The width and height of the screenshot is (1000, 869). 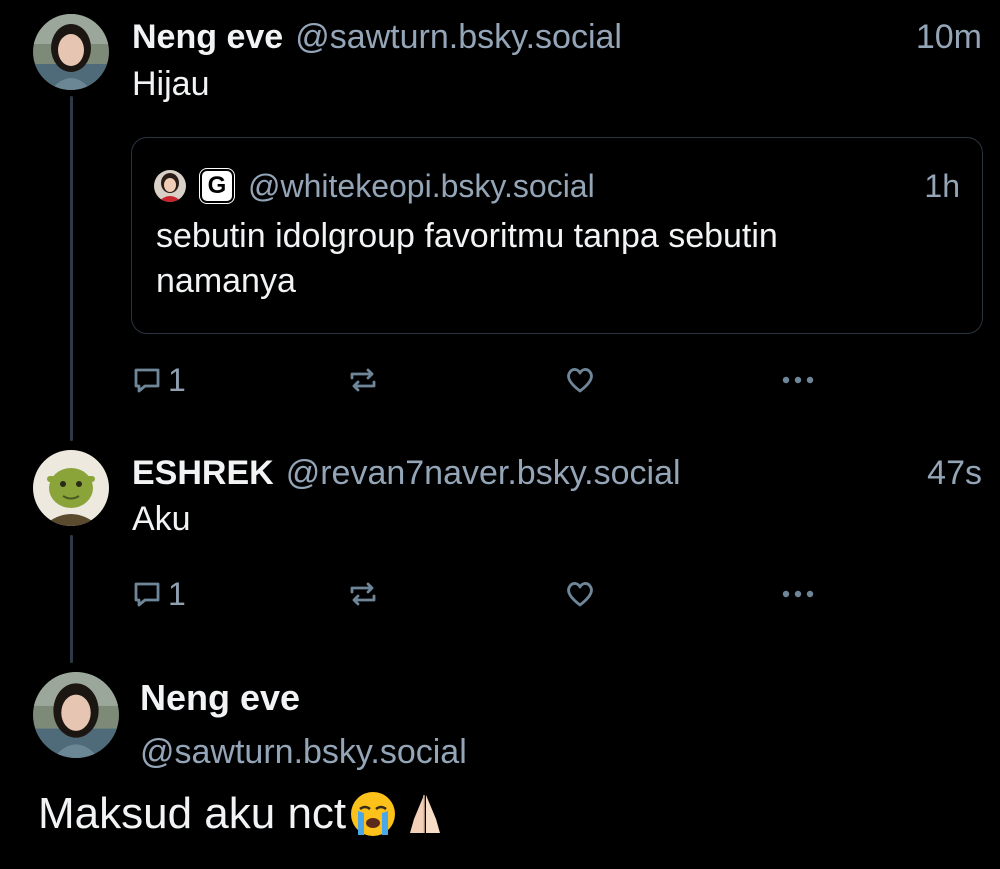 I want to click on post-header: Neng eve @sawturn.bsky.social 10m, so click(x=557, y=37).